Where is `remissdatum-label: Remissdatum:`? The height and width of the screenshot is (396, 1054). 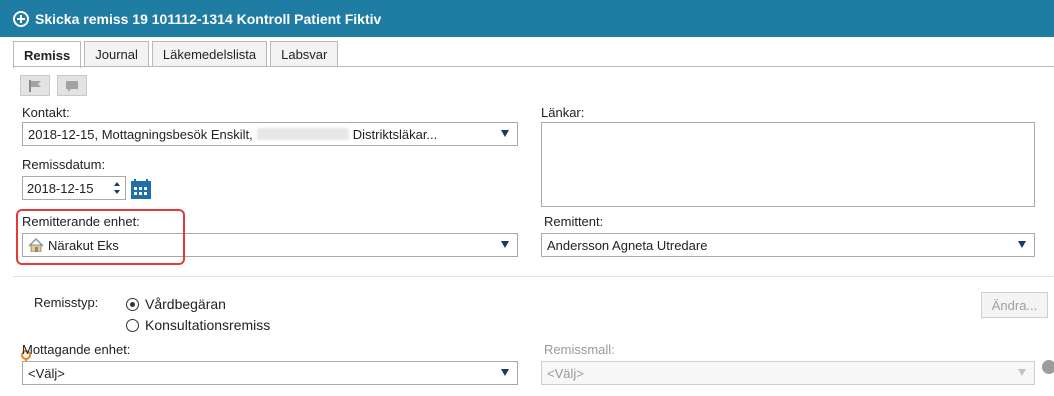 remissdatum-label: Remissdatum: is located at coordinates (64, 164).